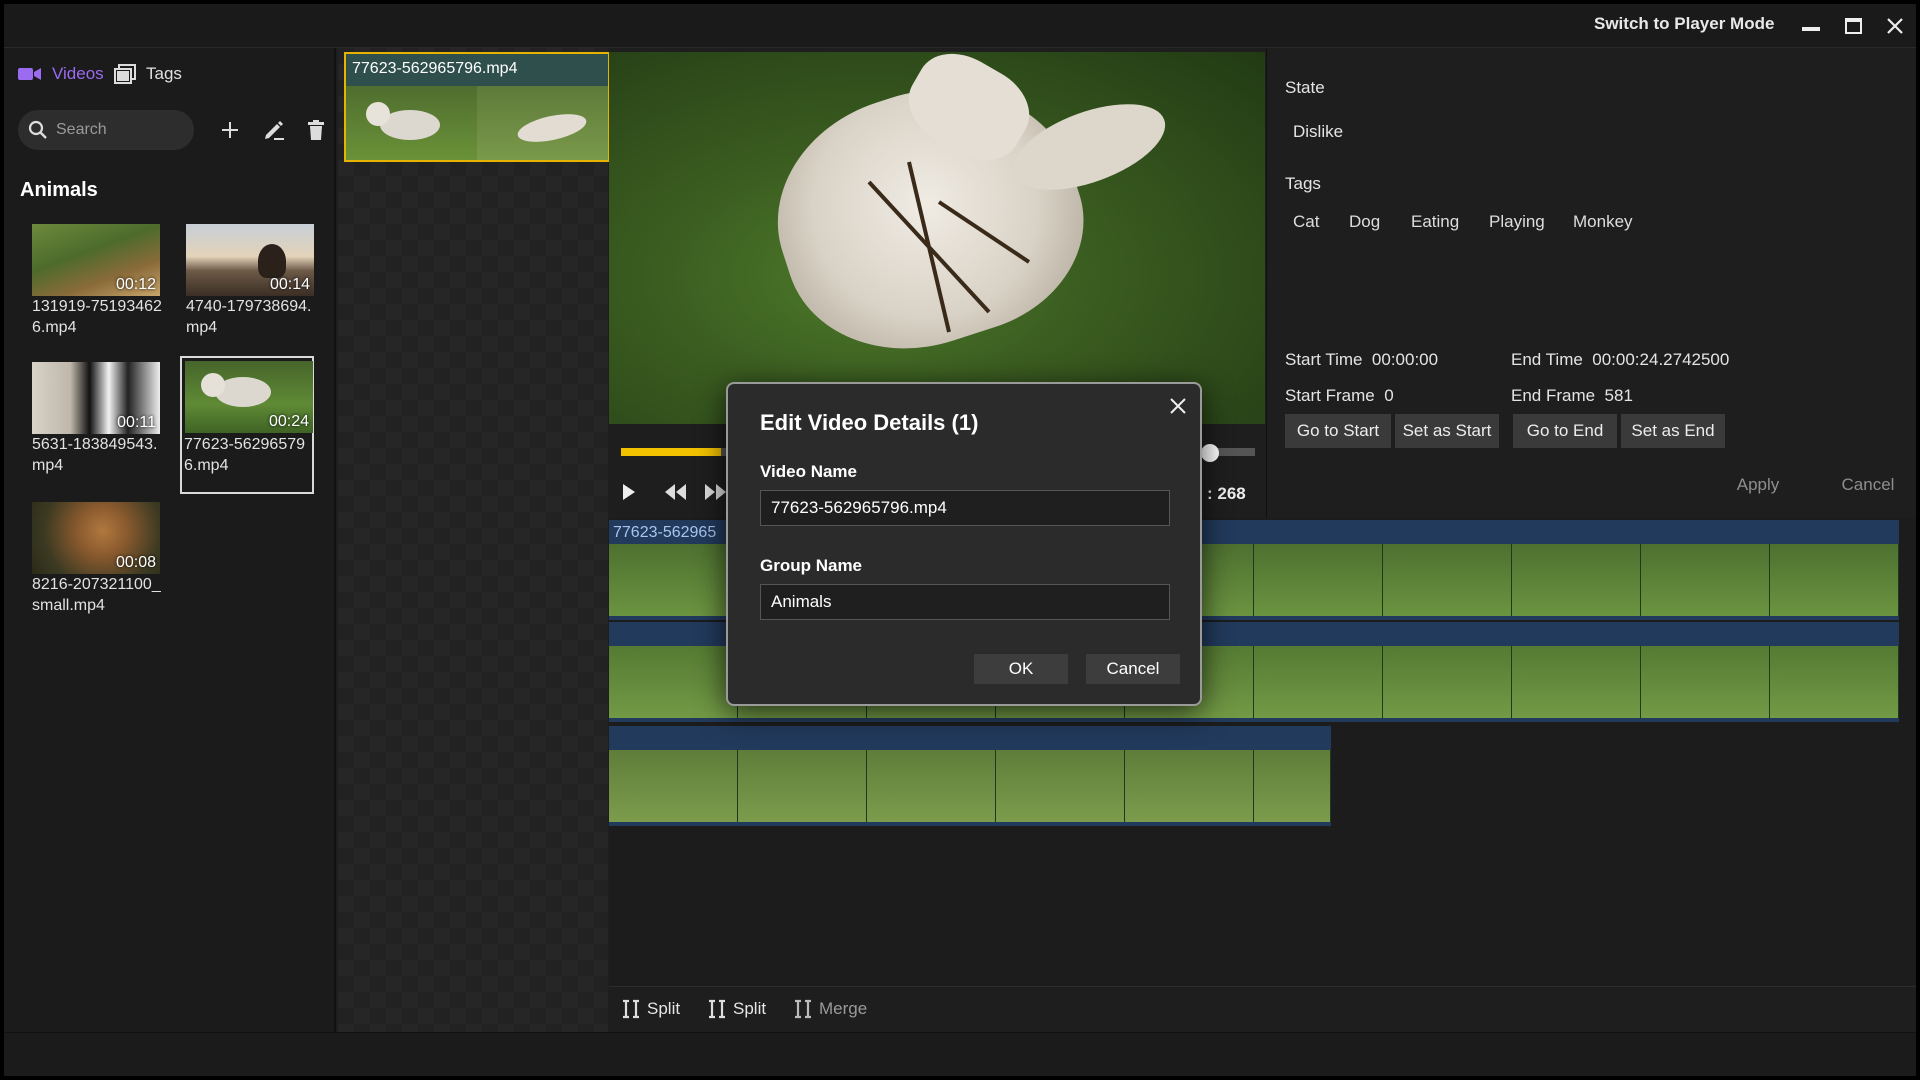 This screenshot has height=1080, width=1920. Describe the element at coordinates (96, 595) in the screenshot. I see `video-name: 8216-207321100_small.mp4` at that location.